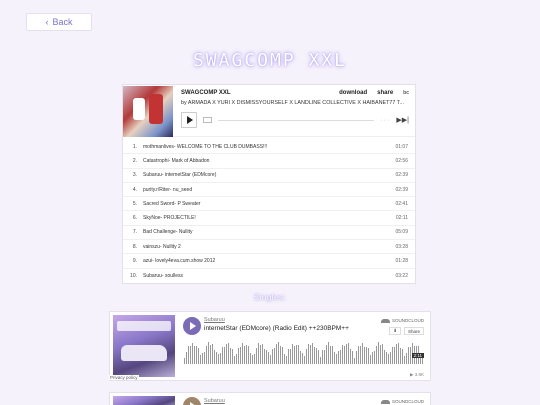 The height and width of the screenshot is (405, 540). Describe the element at coordinates (124, 377) in the screenshot. I see `privacy-policy-link: Privacy policy` at that location.